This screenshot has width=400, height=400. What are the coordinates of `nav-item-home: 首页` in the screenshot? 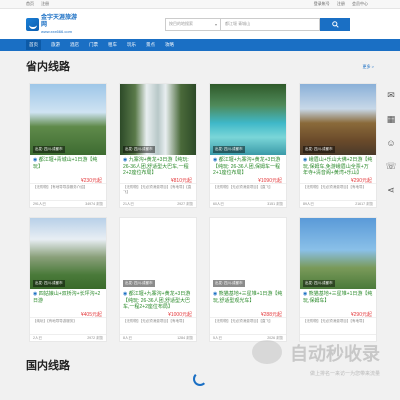 It's located at (33, 45).